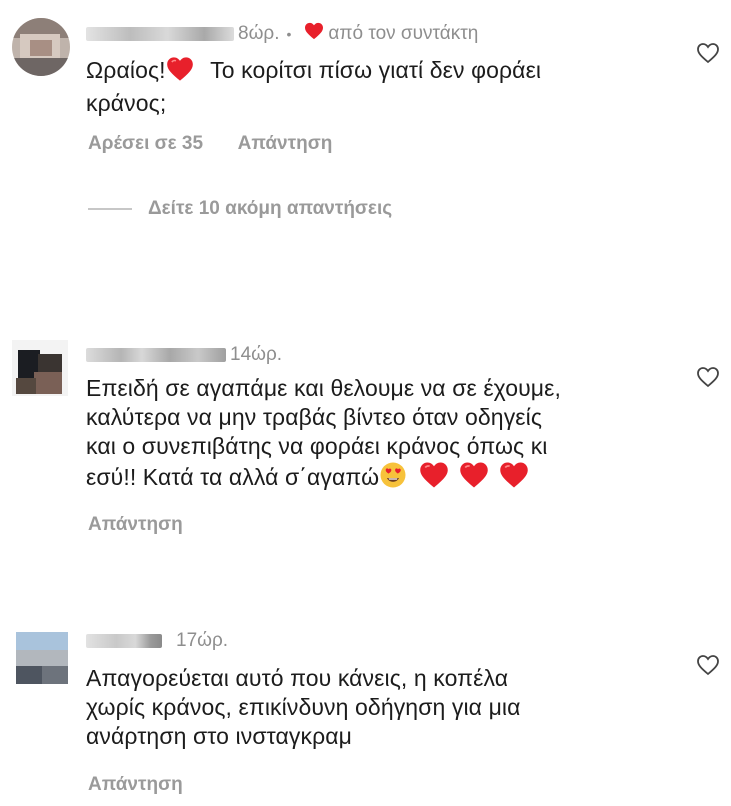 The width and height of the screenshot is (731, 806). Describe the element at coordinates (202, 640) in the screenshot. I see `comment-time: 17ώρ.` at that location.